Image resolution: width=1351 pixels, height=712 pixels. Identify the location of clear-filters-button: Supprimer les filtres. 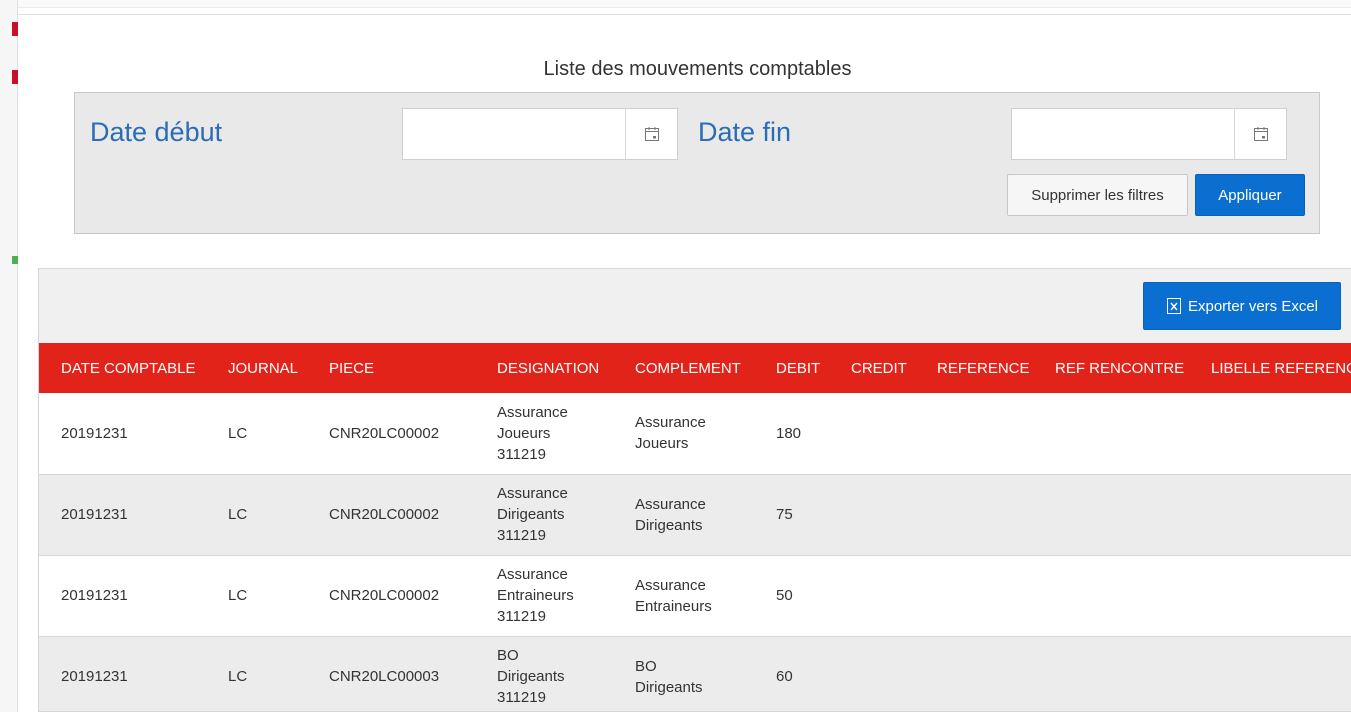
(1097, 195).